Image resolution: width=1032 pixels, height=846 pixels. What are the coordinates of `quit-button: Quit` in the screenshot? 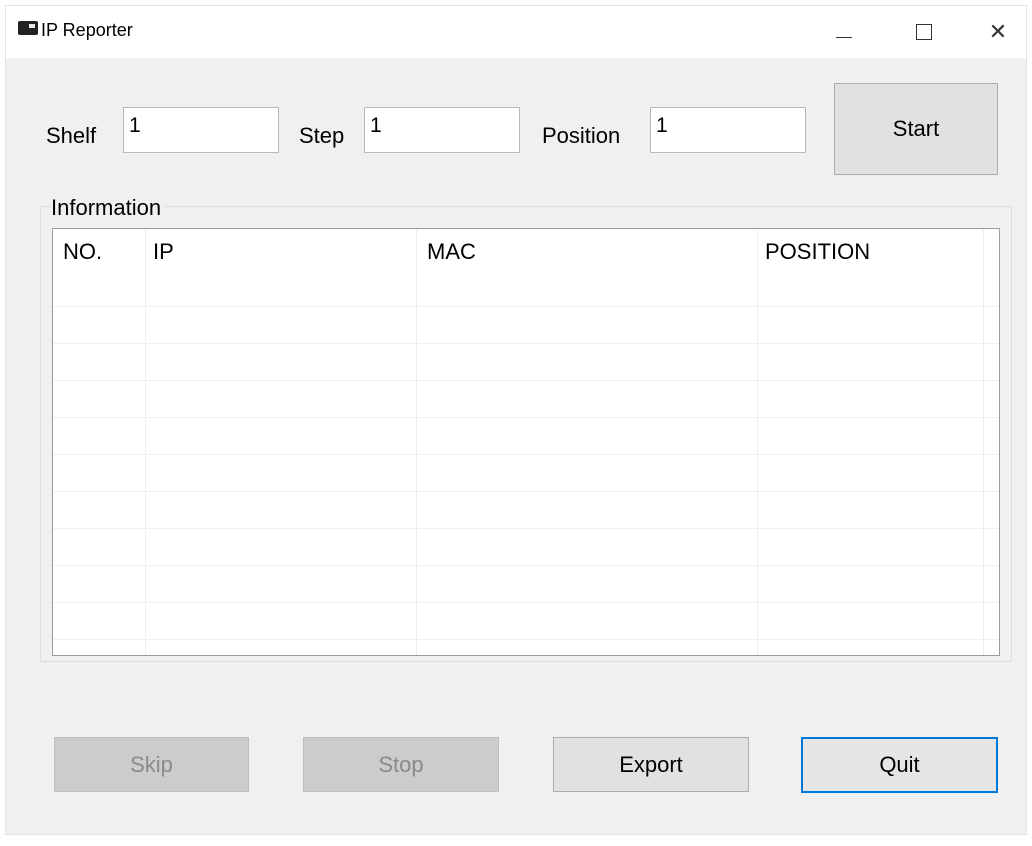 It's located at (899, 765).